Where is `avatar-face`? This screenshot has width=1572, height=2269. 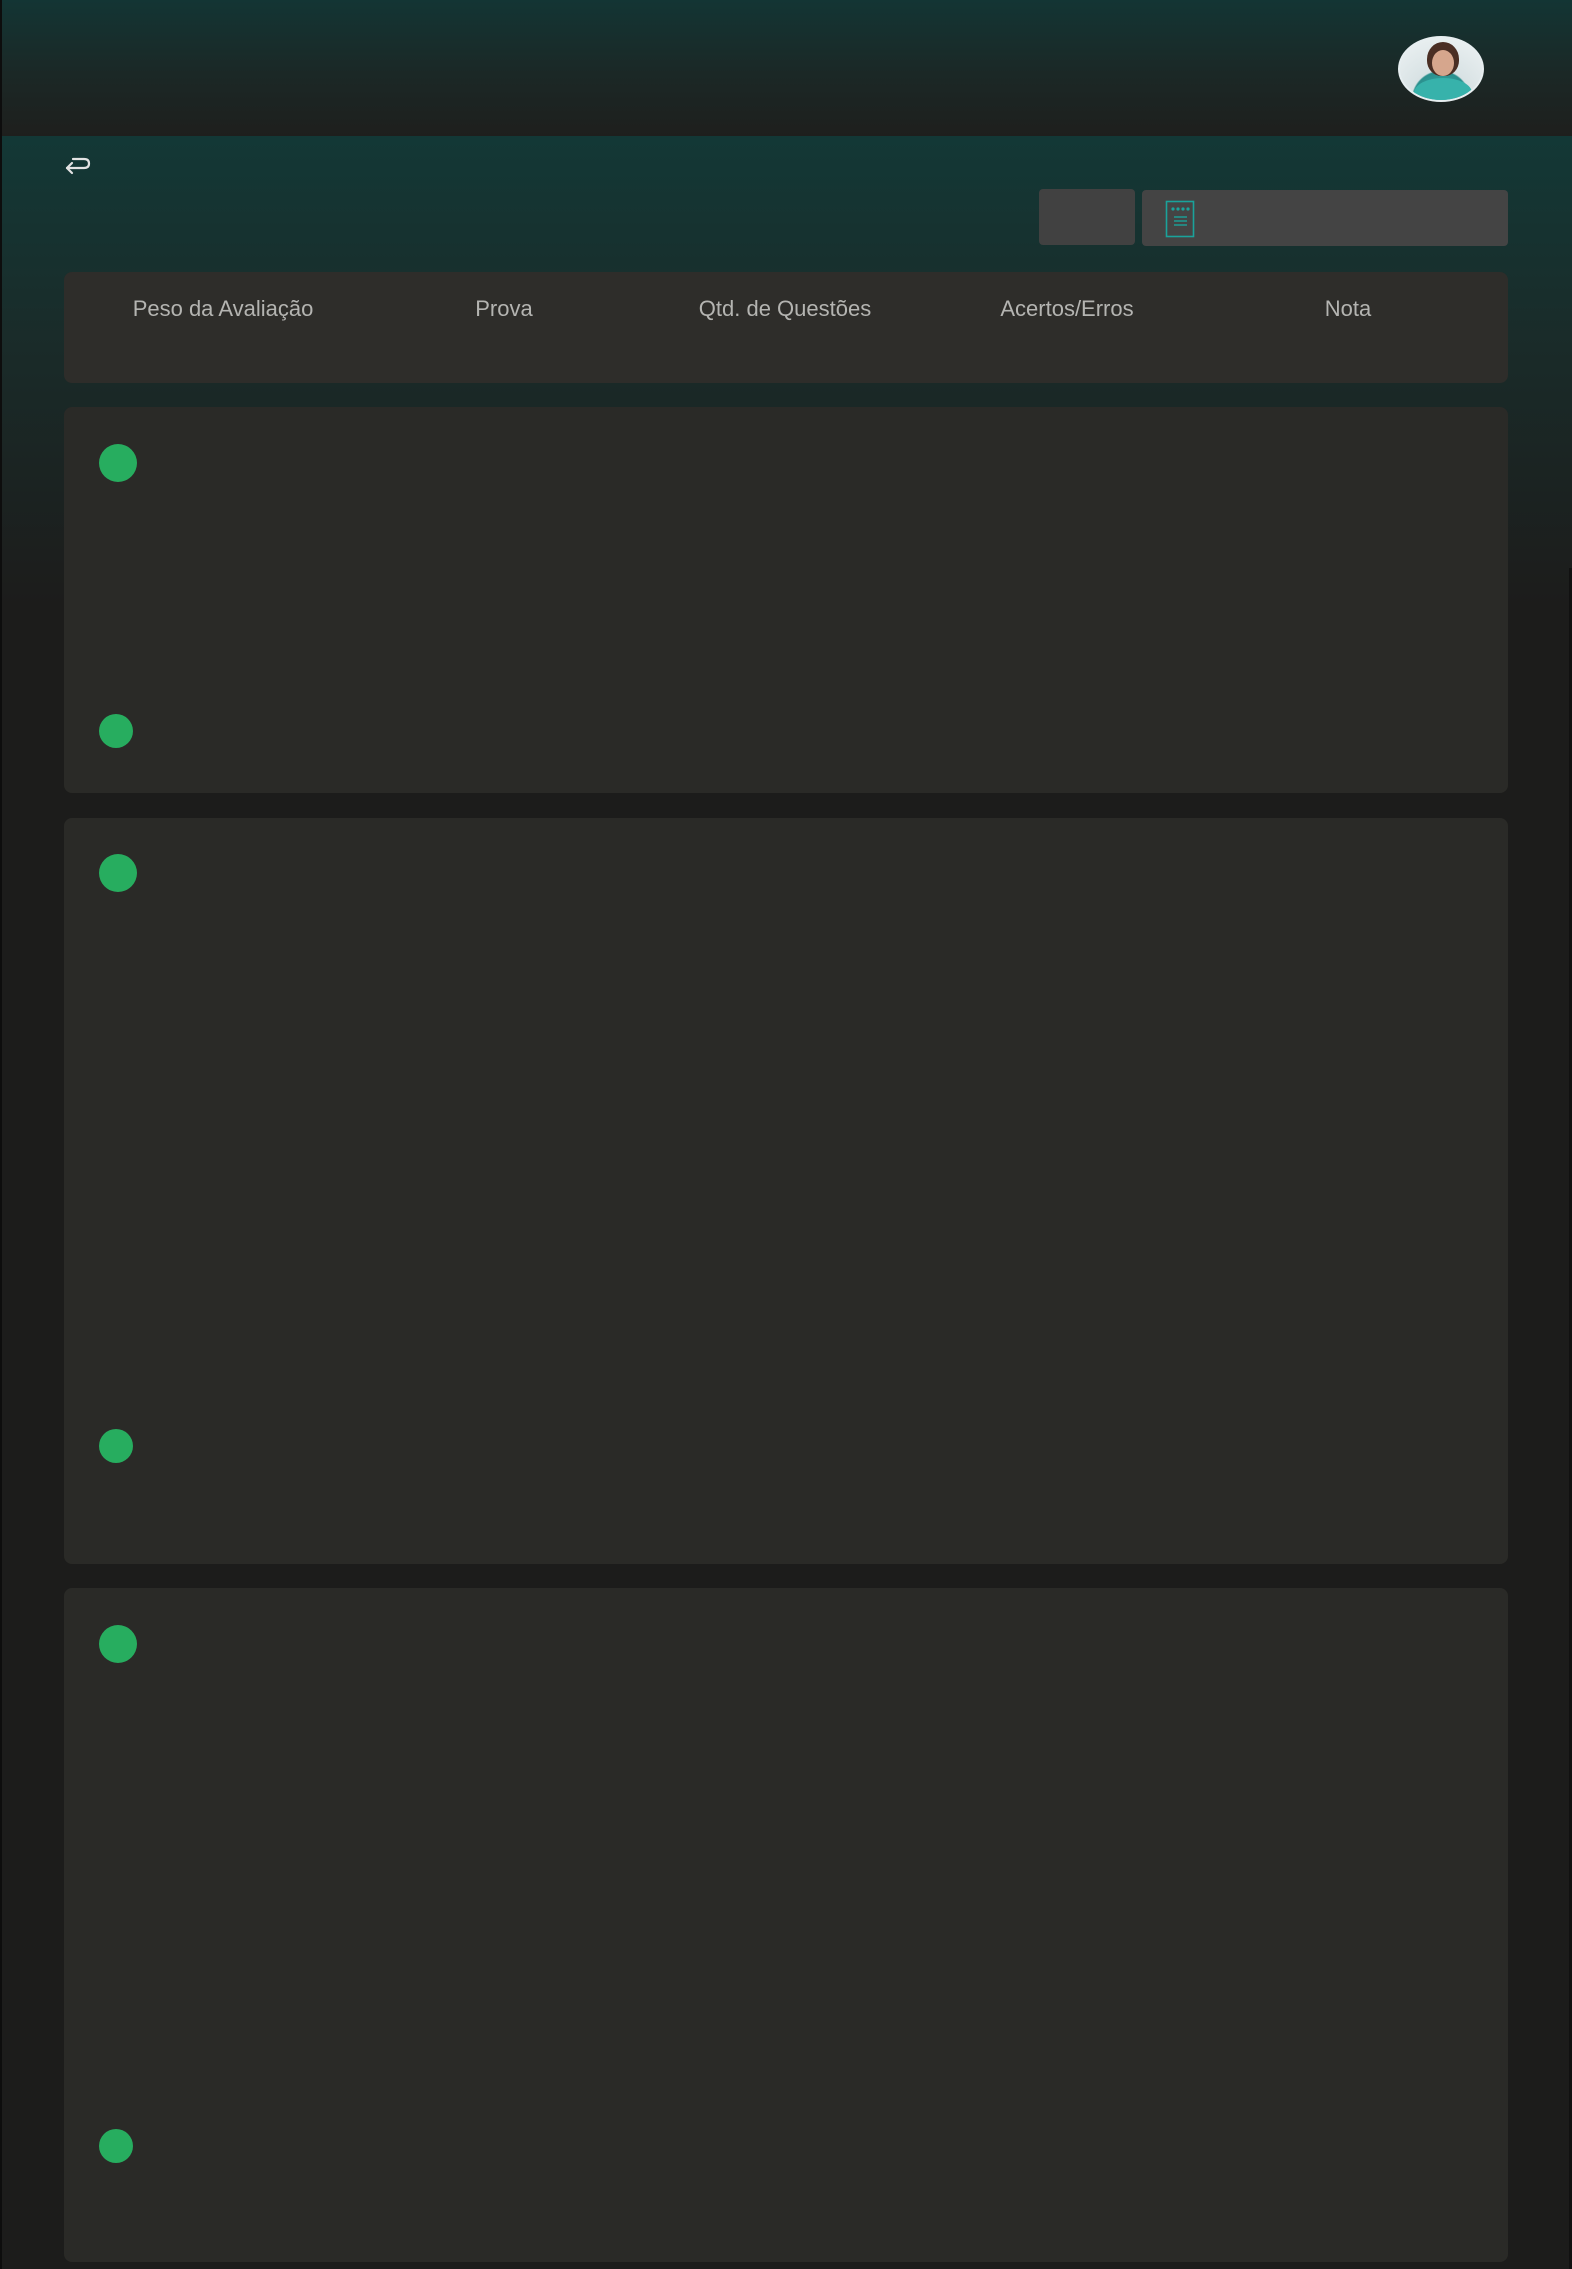
avatar-face is located at coordinates (1443, 63).